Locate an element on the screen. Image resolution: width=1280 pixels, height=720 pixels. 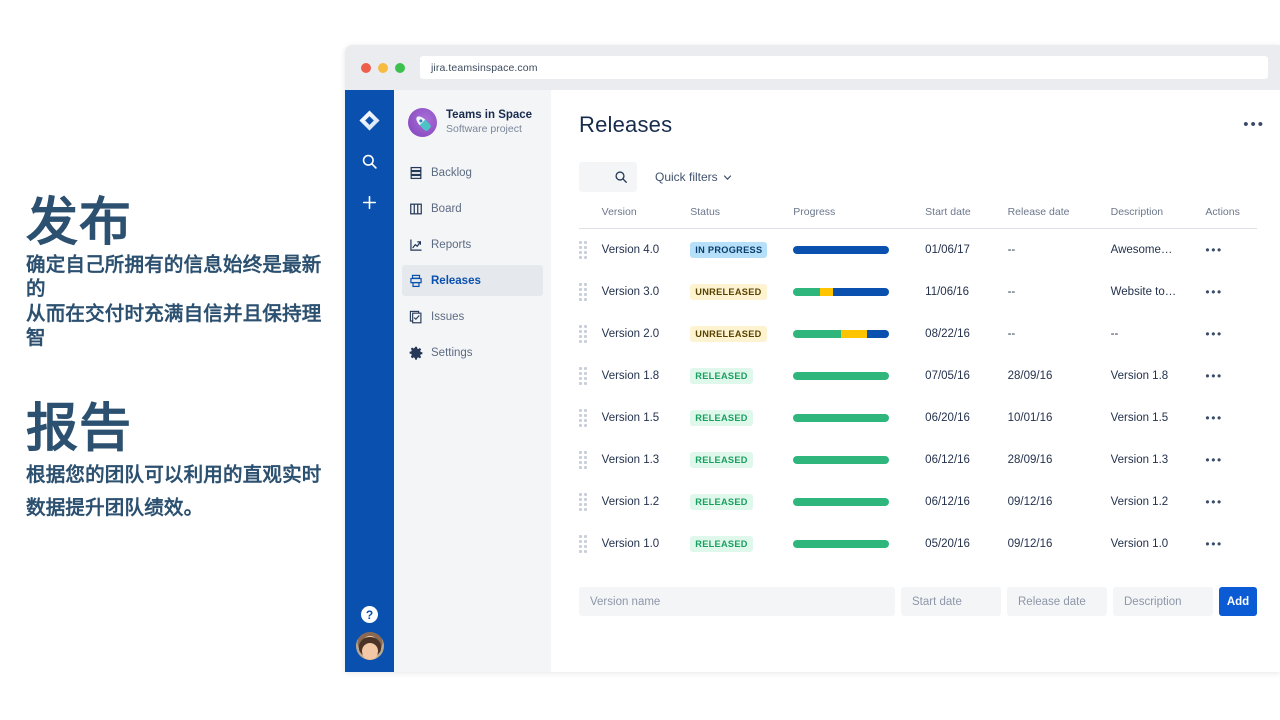
cell-version: Version 1.3 is located at coordinates (646, 460).